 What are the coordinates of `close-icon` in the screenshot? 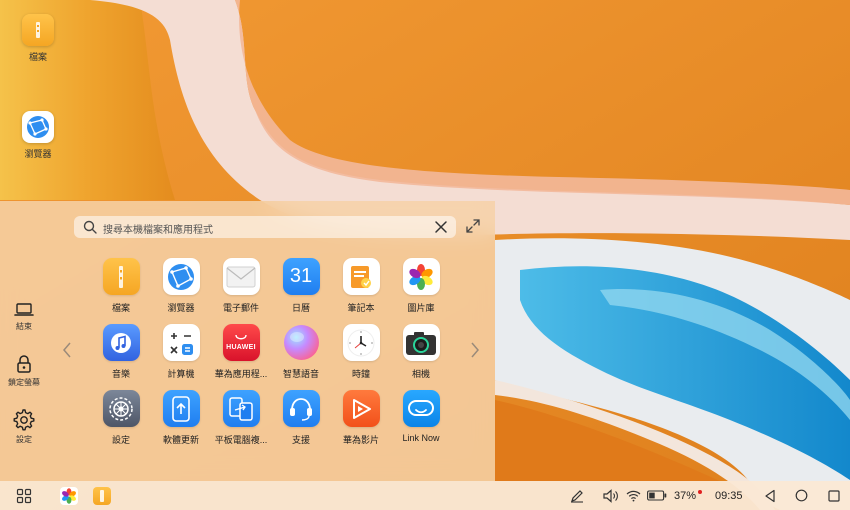 It's located at (441, 227).